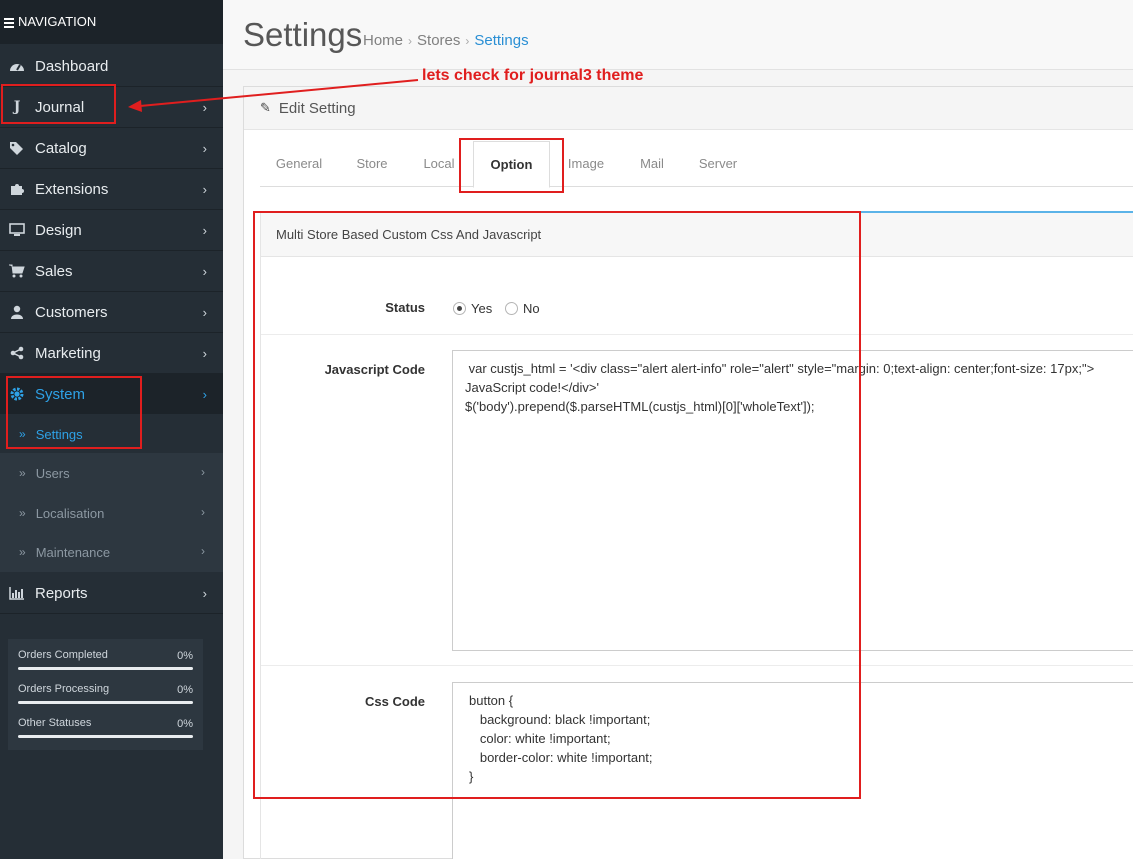 The height and width of the screenshot is (859, 1133). I want to click on sidebar-item-label: Dashboard, so click(72, 66).